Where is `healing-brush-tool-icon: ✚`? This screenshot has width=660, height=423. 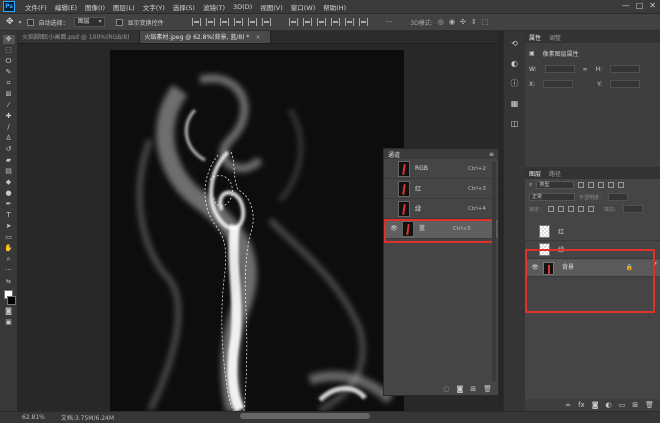
healing-brush-tool-icon: ✚ is located at coordinates (9, 116).